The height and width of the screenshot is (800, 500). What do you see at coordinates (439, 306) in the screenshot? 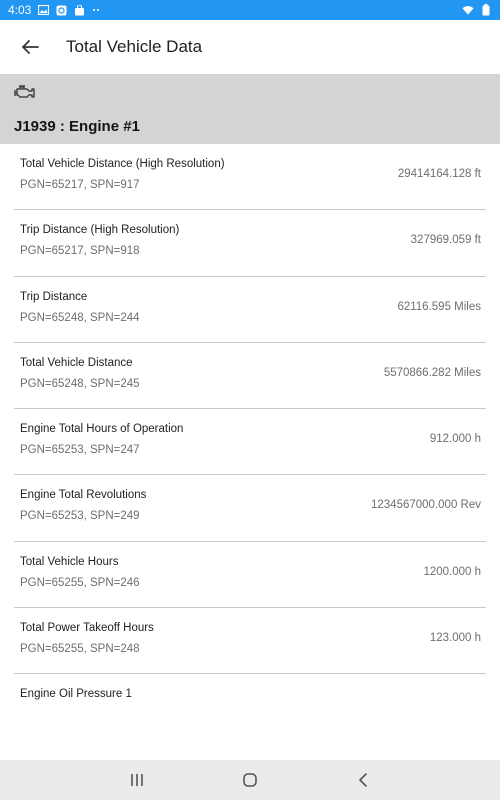
I see `item-value: 62116.595 Miles` at bounding box center [439, 306].